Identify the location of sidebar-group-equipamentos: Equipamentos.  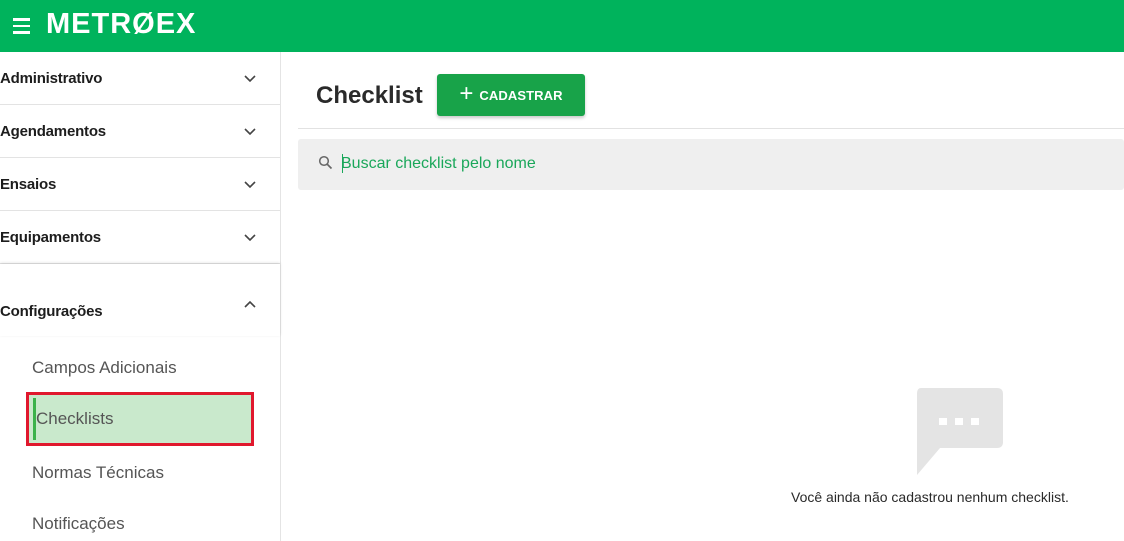
(140, 237).